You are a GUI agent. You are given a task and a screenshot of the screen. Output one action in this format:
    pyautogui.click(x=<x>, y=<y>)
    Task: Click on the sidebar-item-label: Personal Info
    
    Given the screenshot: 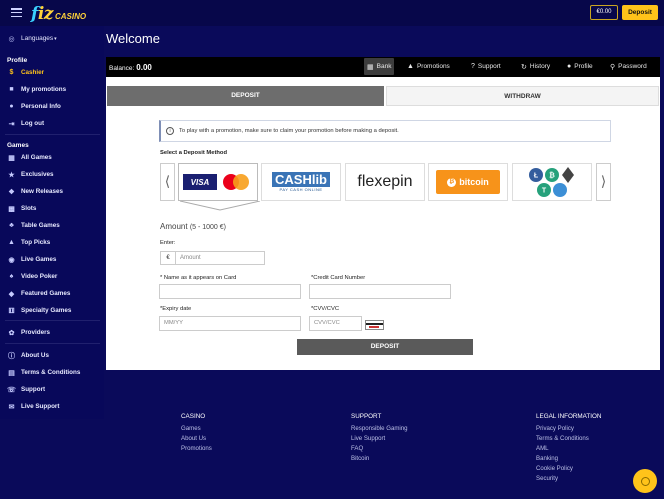 What is the action you would take?
    pyautogui.click(x=41, y=106)
    